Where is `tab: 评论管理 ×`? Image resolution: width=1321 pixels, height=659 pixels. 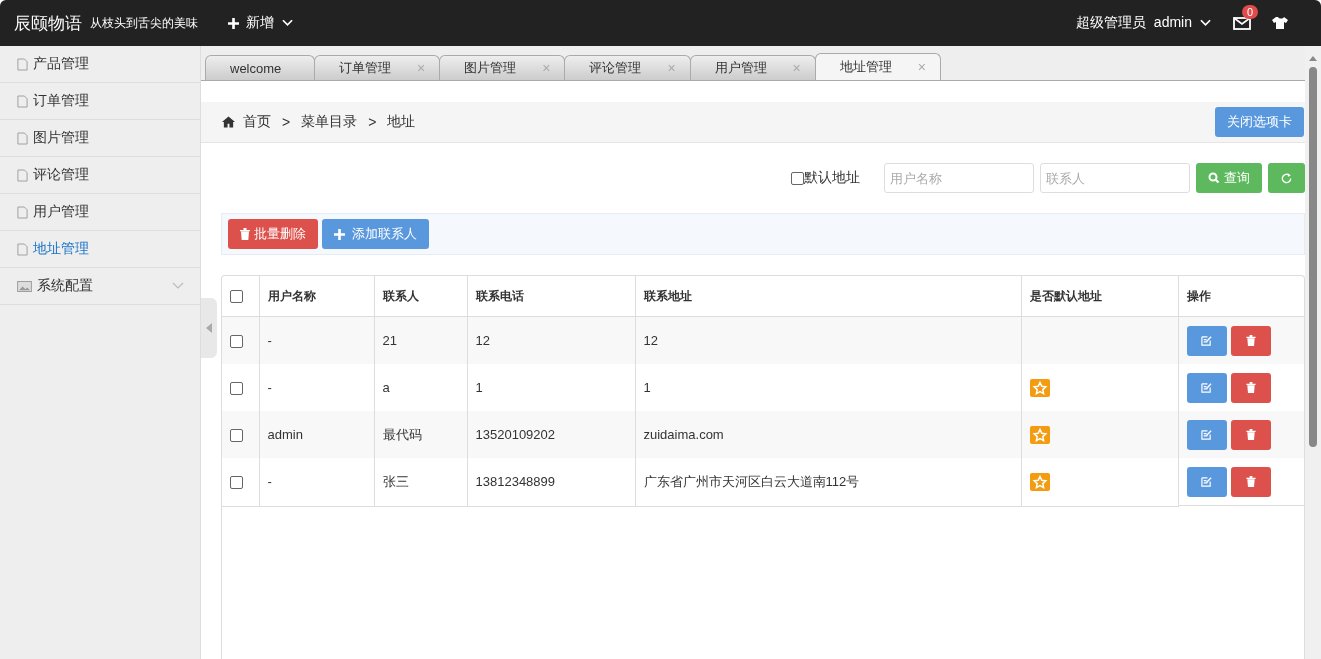
tab: 评论管理 × is located at coordinates (627, 67).